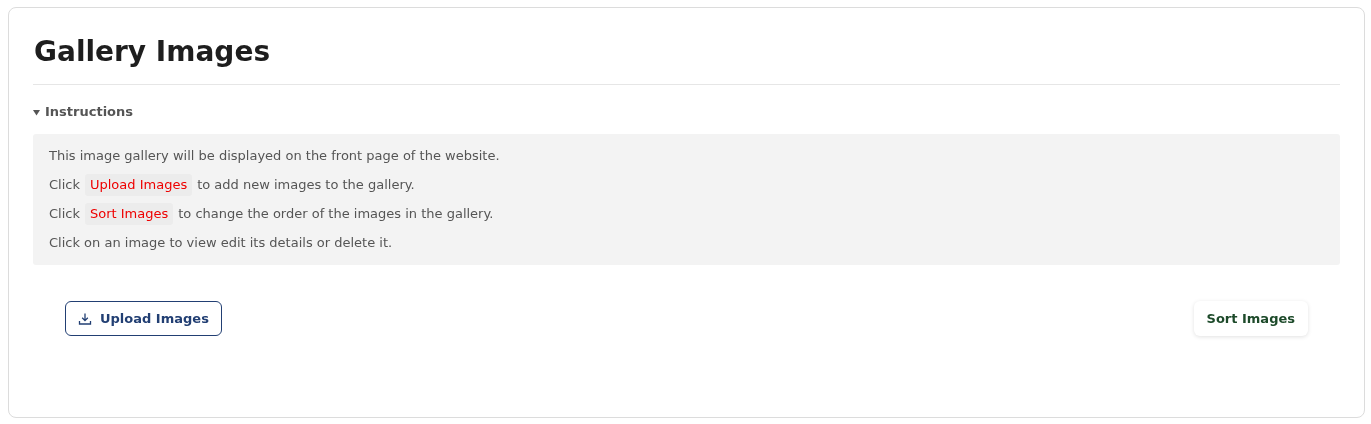  I want to click on instruction-text: Click on an image to view edit its details or delete it., so click(221, 243).